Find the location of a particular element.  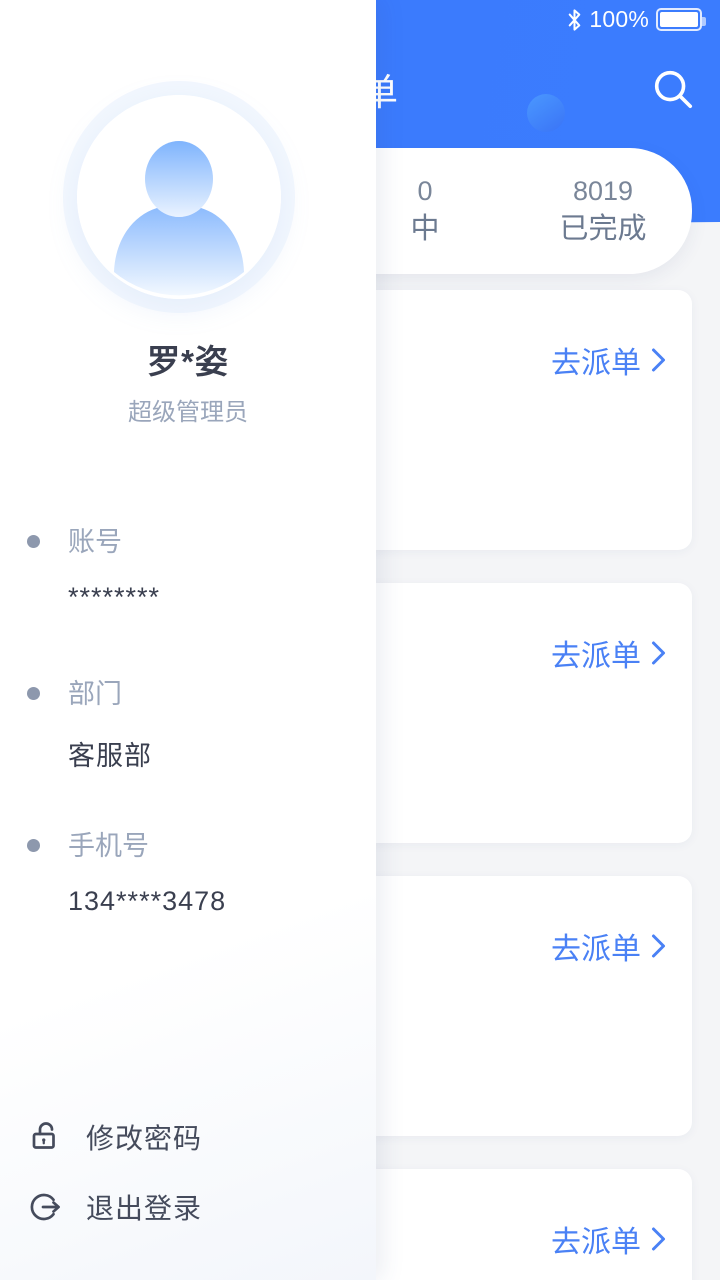

unlock-icon is located at coordinates (43, 1135).